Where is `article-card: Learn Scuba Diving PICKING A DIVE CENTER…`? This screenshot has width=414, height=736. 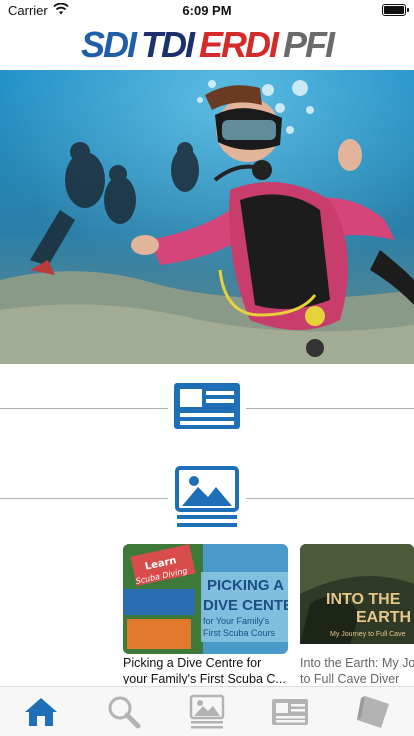 article-card: Learn Scuba Diving PICKING A DIVE CENTER… is located at coordinates (205, 614).